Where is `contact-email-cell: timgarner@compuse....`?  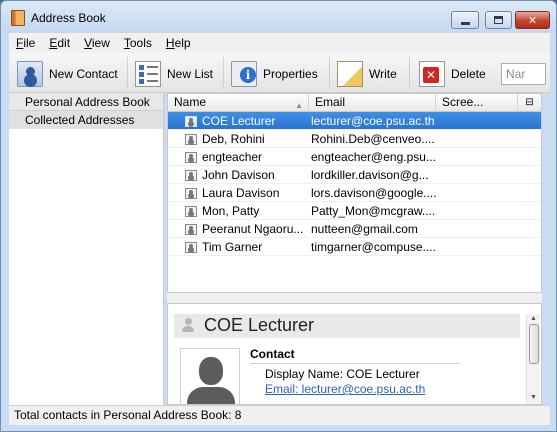
contact-email-cell: timgarner@compuse.... is located at coordinates (373, 247).